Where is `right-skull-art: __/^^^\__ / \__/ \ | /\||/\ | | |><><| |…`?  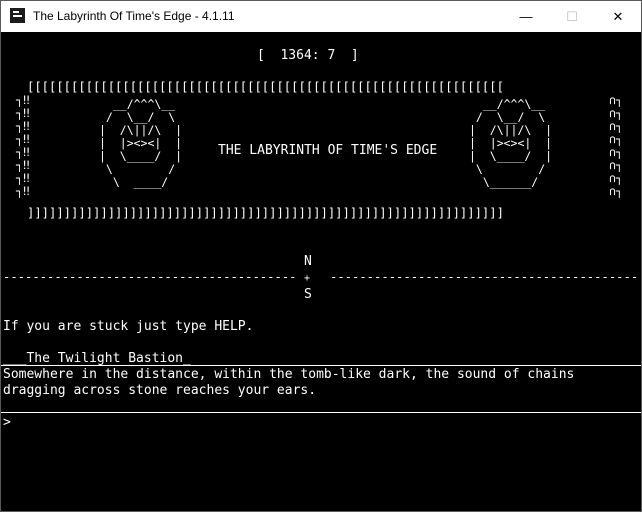
right-skull-art: __/^^^\__ / \__/ \ | /\||/\ | | |><><| |… is located at coordinates (511, 143).